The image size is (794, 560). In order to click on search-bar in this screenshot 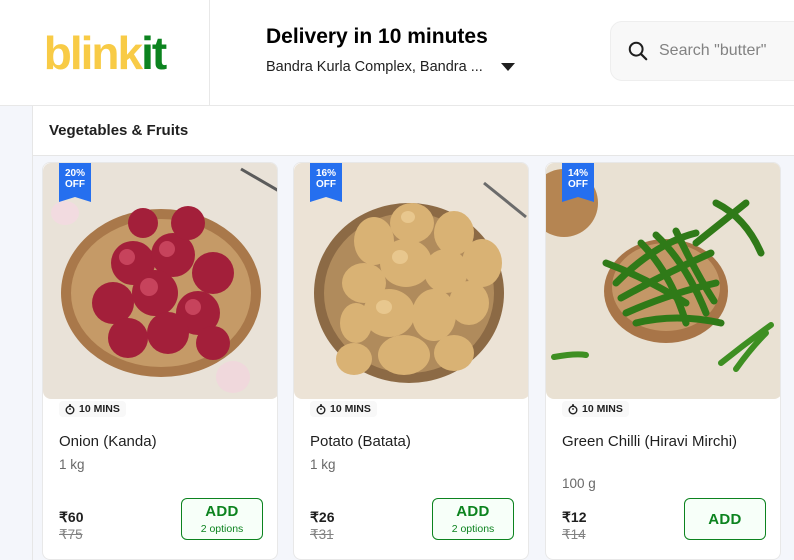, I will do `click(702, 51)`.